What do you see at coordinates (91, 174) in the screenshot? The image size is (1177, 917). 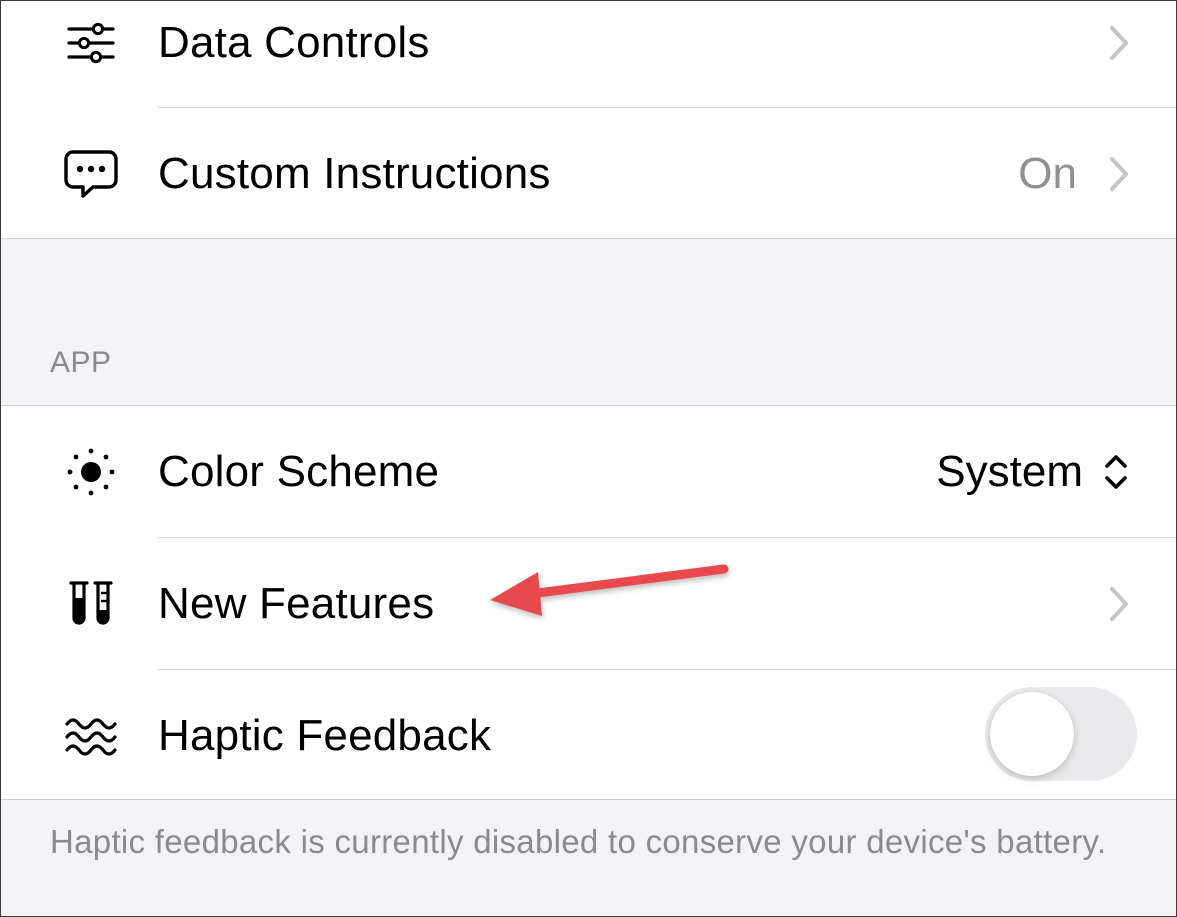 I see `chat-bubble-icon` at bounding box center [91, 174].